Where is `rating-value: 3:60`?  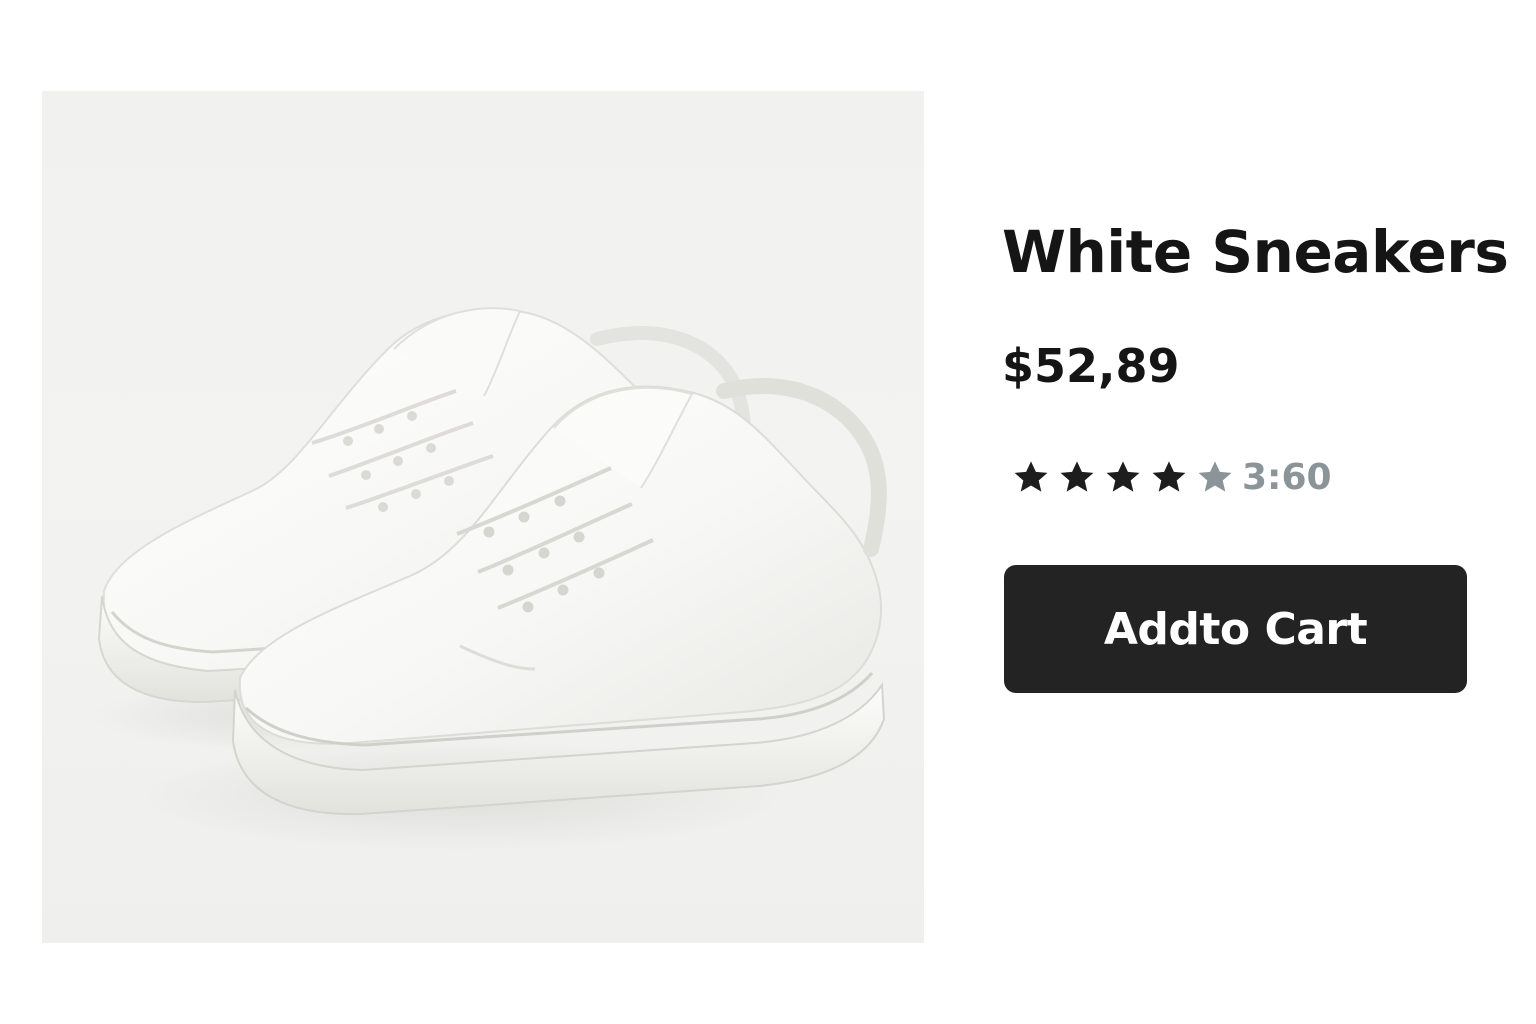 rating-value: 3:60 is located at coordinates (1287, 477).